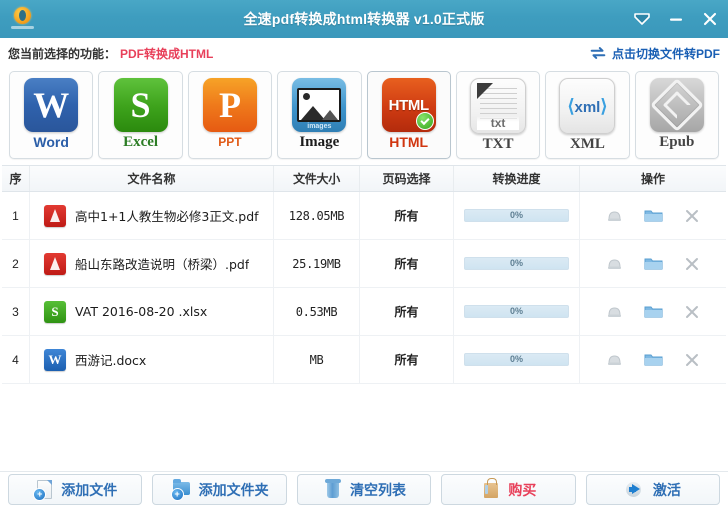 This screenshot has width=728, height=507. I want to click on buy-button: 购买, so click(508, 489).